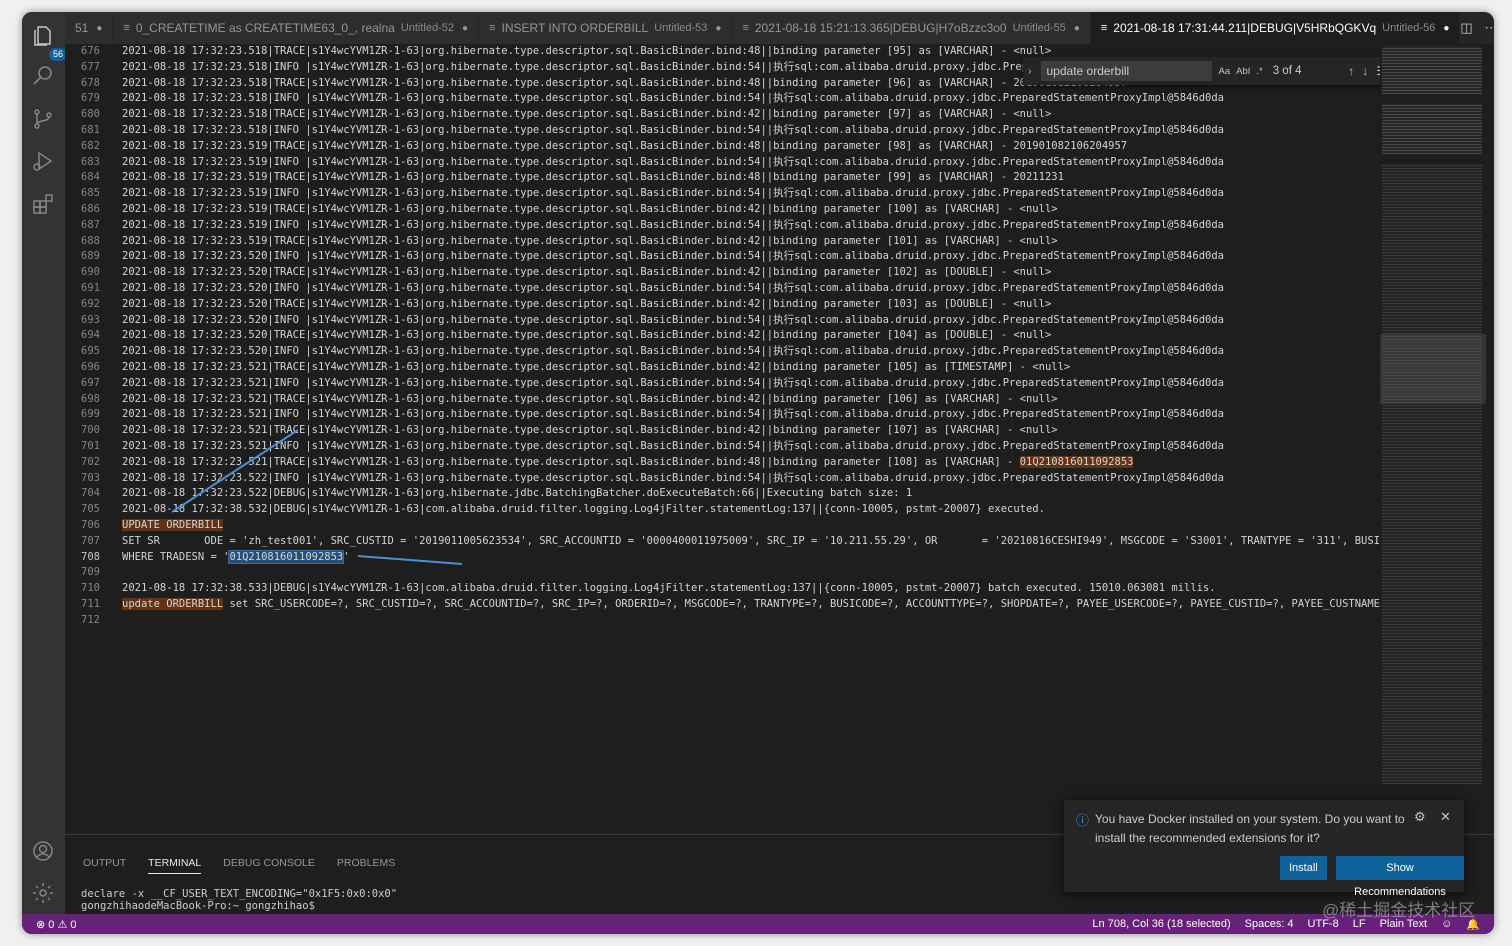 This screenshot has height=946, width=1512. I want to click on terminal-prompt: gongzhihaodeMacBook-Pro:~ gongzhihao$, so click(198, 906).